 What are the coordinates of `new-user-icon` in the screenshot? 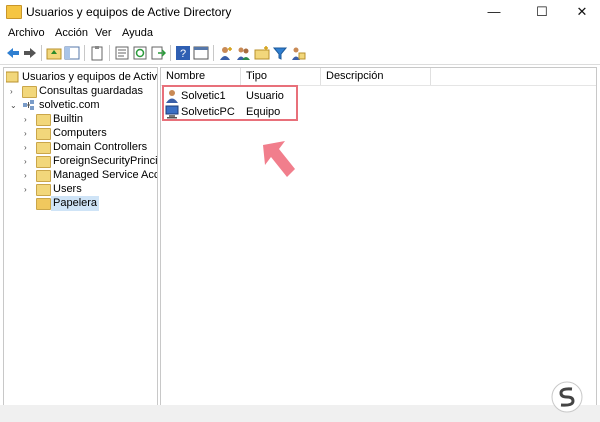 It's located at (226, 53).